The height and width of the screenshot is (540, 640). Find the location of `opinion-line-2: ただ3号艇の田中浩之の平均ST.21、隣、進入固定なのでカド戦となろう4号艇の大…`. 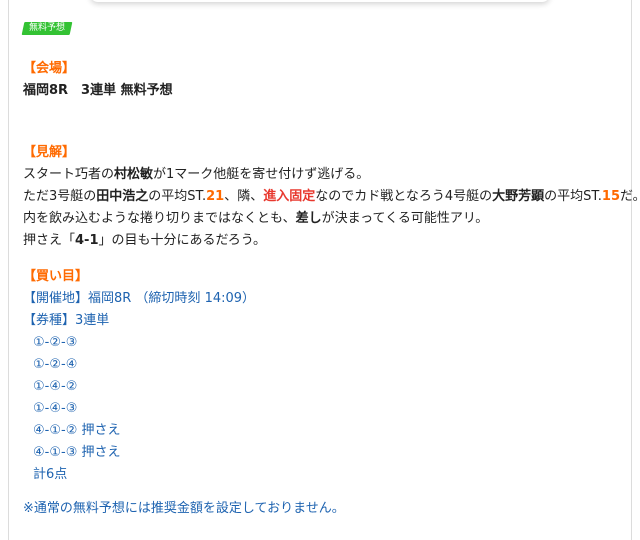

opinion-line-2: ただ3号艇の田中浩之の平均ST.21、隣、進入固定なのでカド戦となろう4号艇の大… is located at coordinates (331, 196).